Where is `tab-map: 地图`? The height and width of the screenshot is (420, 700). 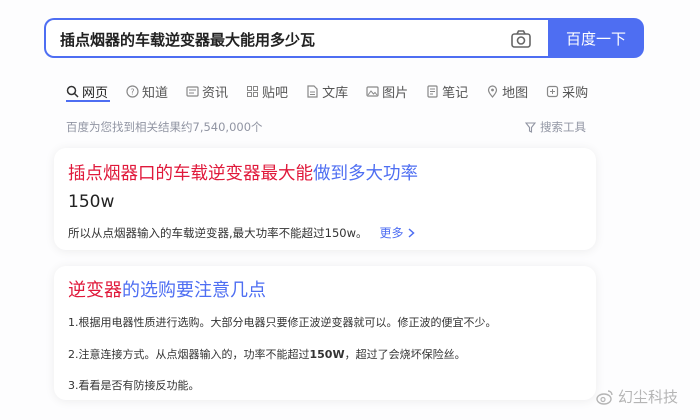 tab-map: 地图 is located at coordinates (507, 91).